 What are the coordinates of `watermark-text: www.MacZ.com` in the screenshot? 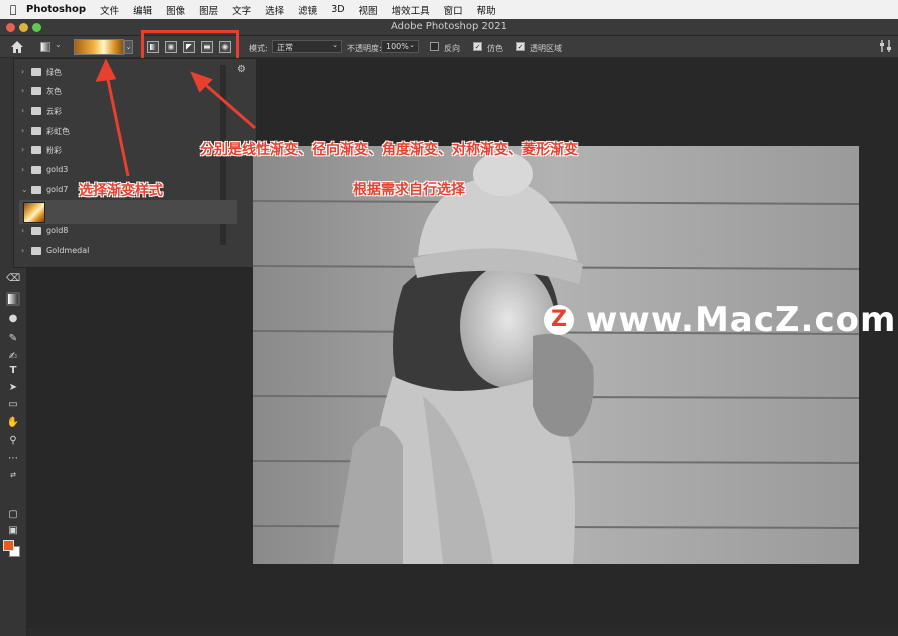 It's located at (741, 320).